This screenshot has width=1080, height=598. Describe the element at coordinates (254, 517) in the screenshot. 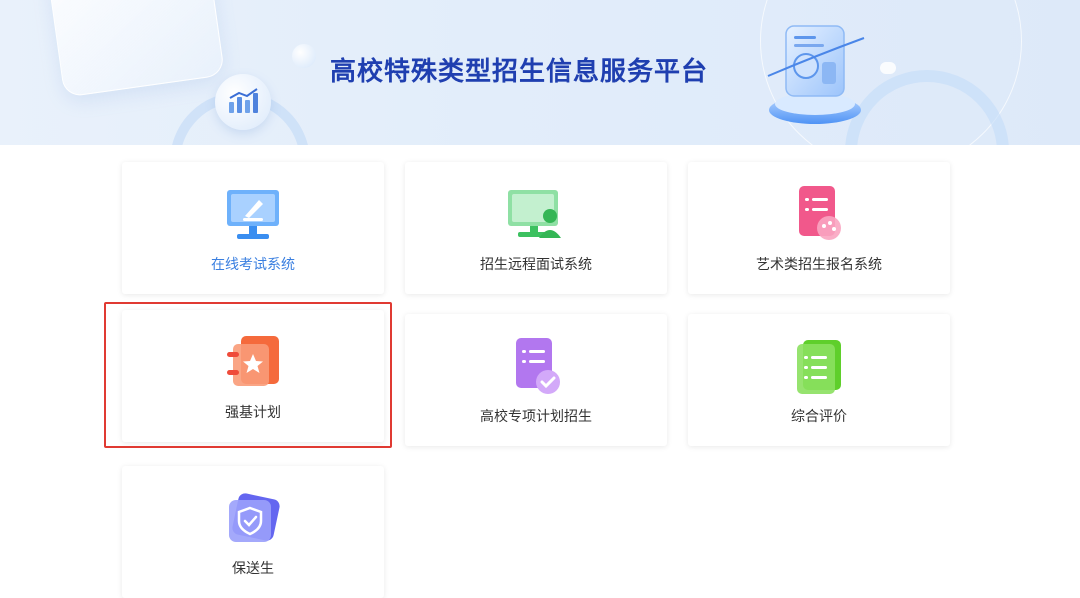

I see `shield-check-icon` at that location.